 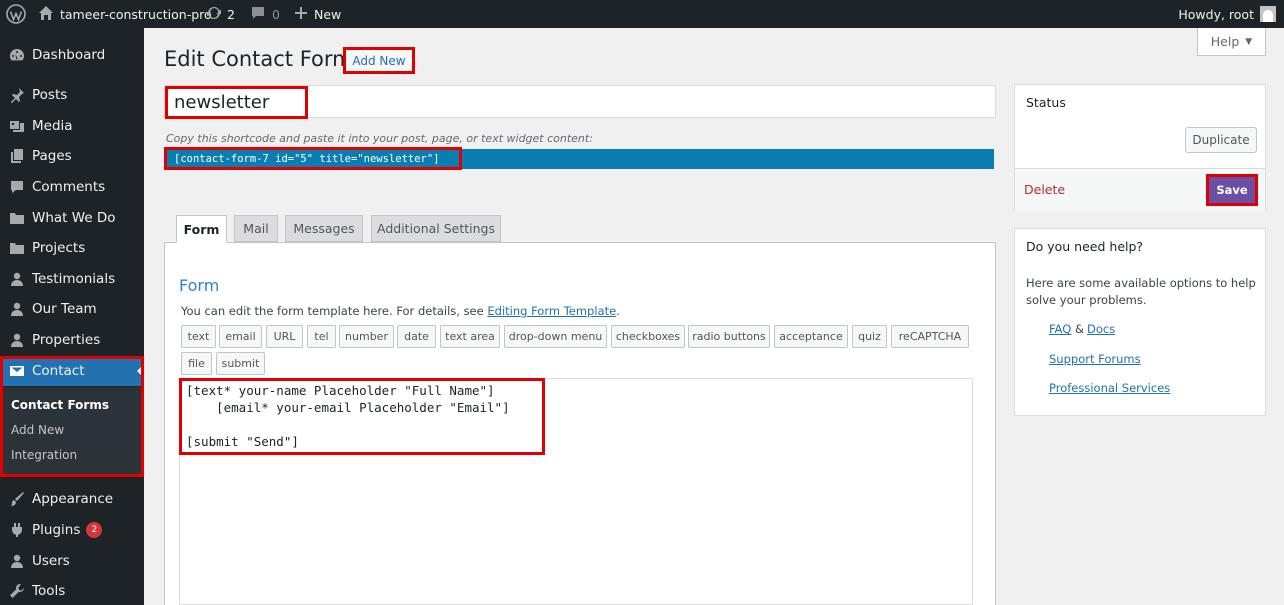 What do you see at coordinates (140, 371) in the screenshot?
I see `current-menu-arrow-icon` at bounding box center [140, 371].